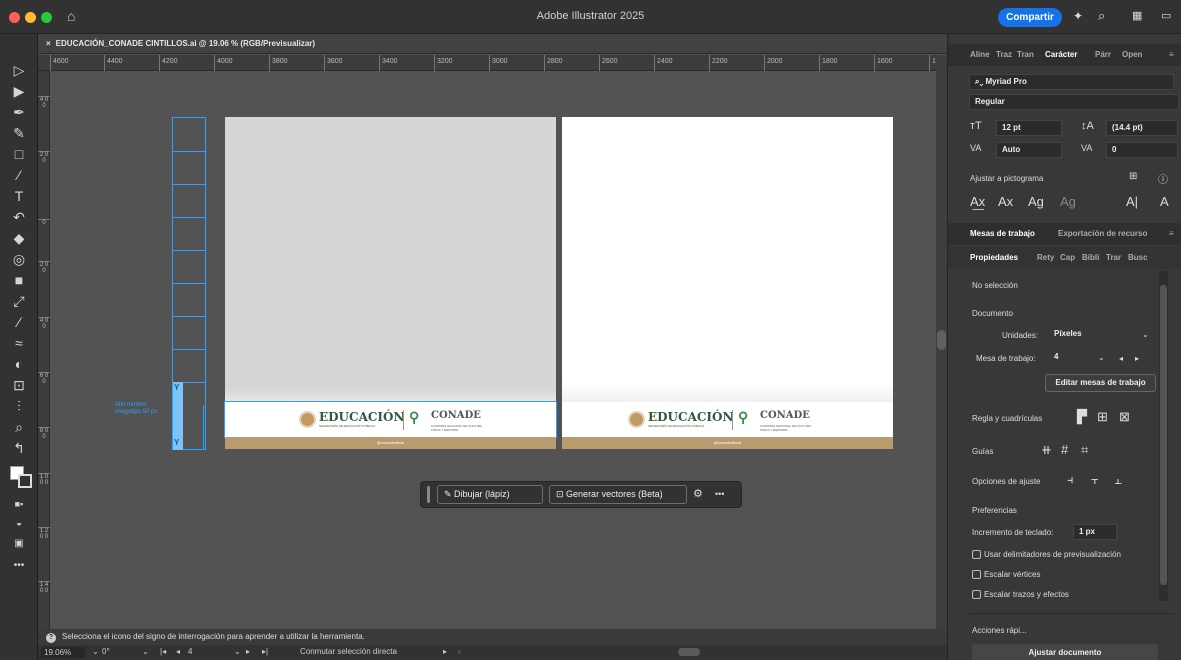 The image size is (1181, 660). What do you see at coordinates (95, 651) in the screenshot?
I see `zoom-dropdown-icon: ⌄` at bounding box center [95, 651].